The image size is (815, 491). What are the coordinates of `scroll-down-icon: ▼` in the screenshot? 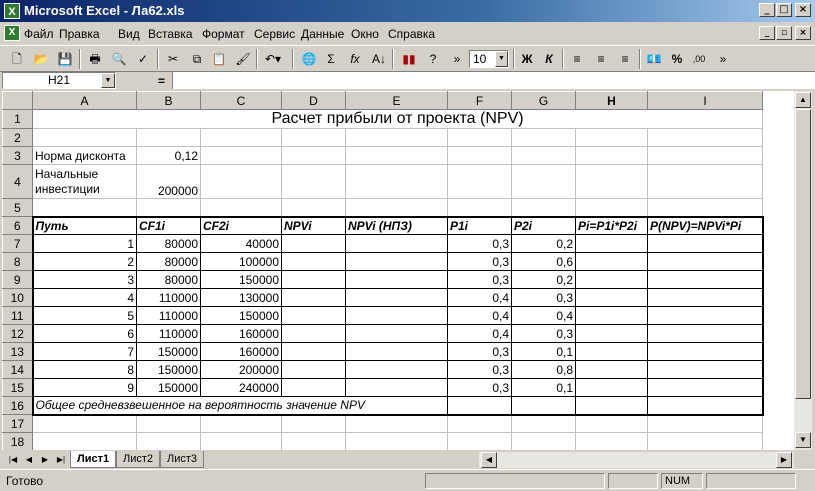 It's located at (803, 440).